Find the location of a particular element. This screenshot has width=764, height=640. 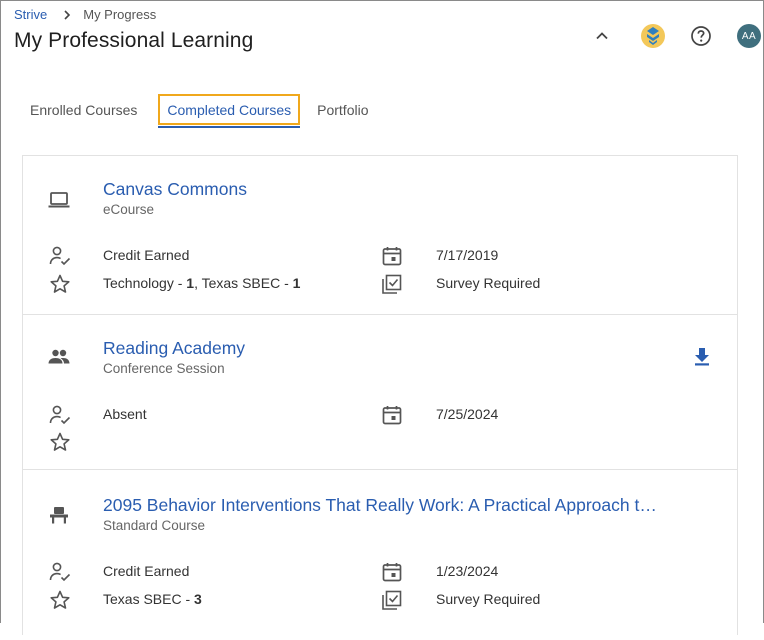

credit-name: , Texas SBEC is located at coordinates (237, 283).